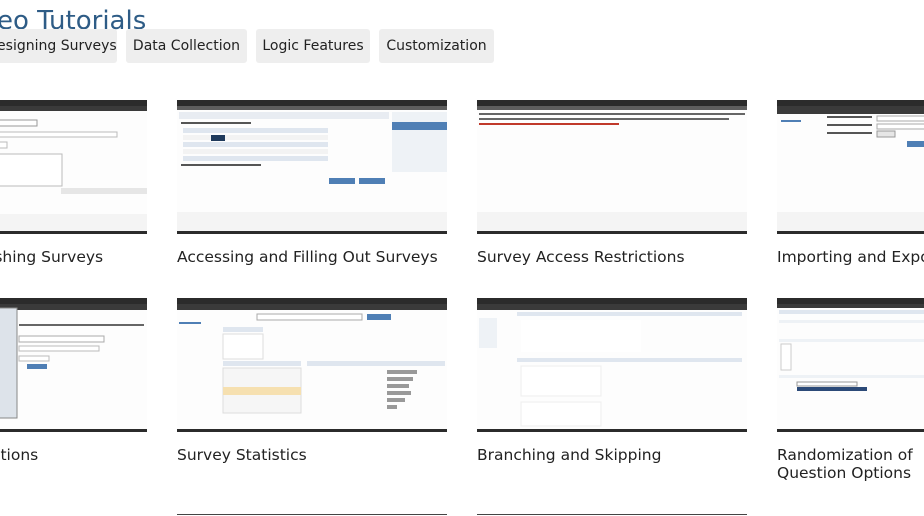  What do you see at coordinates (622, 257) in the screenshot?
I see `video-title-access-restrictions: Survey Access Restrictions` at bounding box center [622, 257].